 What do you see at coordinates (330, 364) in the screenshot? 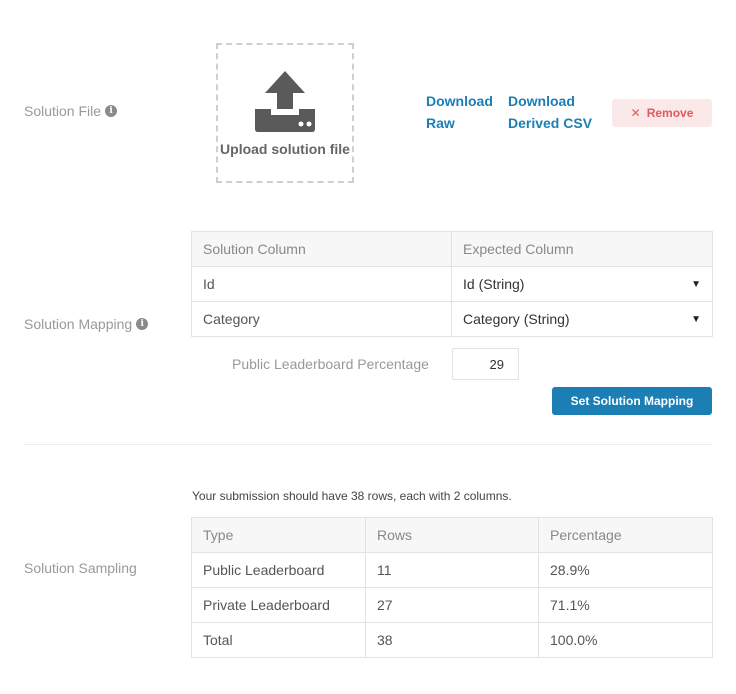
I see `public-leaderboard-percentage-label: Public Leaderboard Percentage` at bounding box center [330, 364].